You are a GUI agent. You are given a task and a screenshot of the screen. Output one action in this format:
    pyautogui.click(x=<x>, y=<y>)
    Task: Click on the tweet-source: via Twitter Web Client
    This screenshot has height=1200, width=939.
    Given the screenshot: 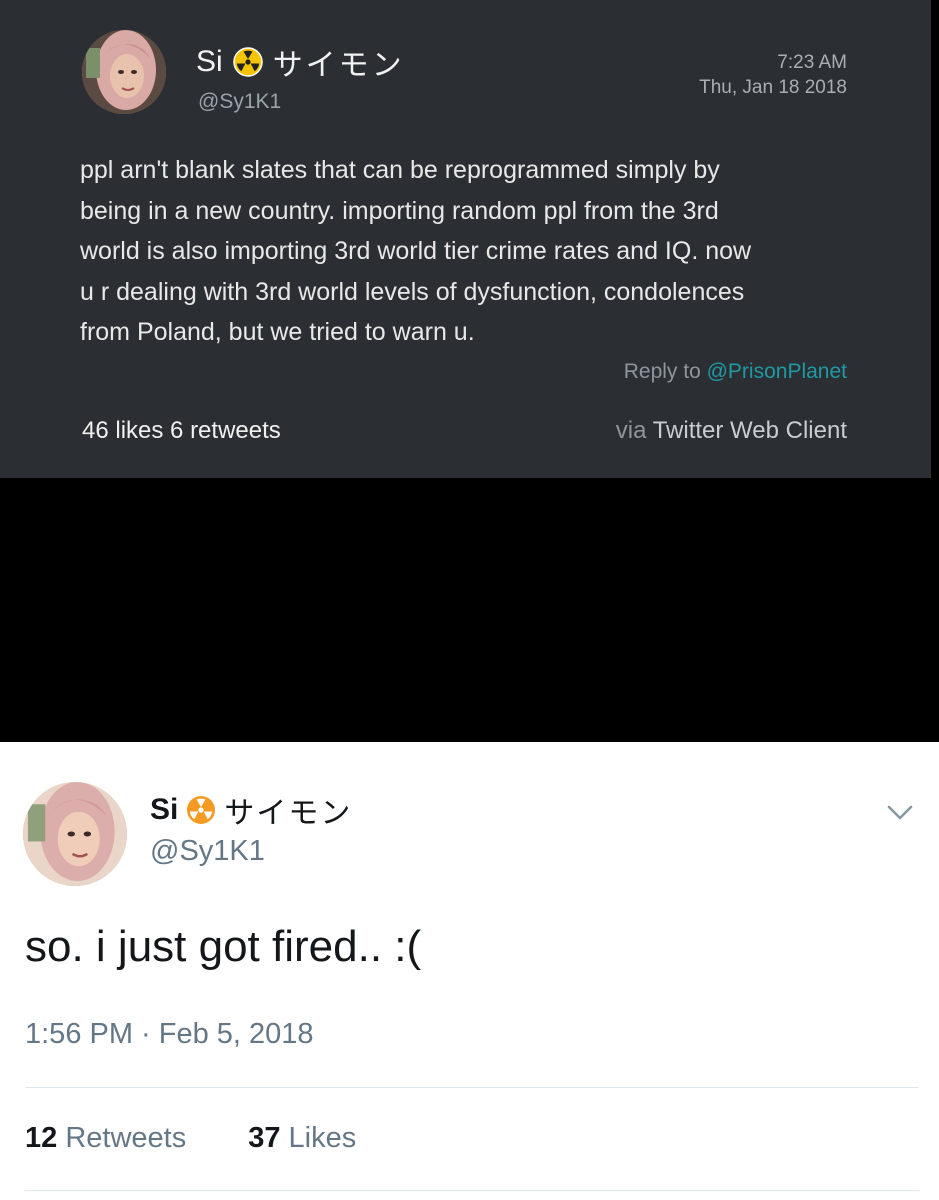 What is the action you would take?
    pyautogui.click(x=731, y=431)
    